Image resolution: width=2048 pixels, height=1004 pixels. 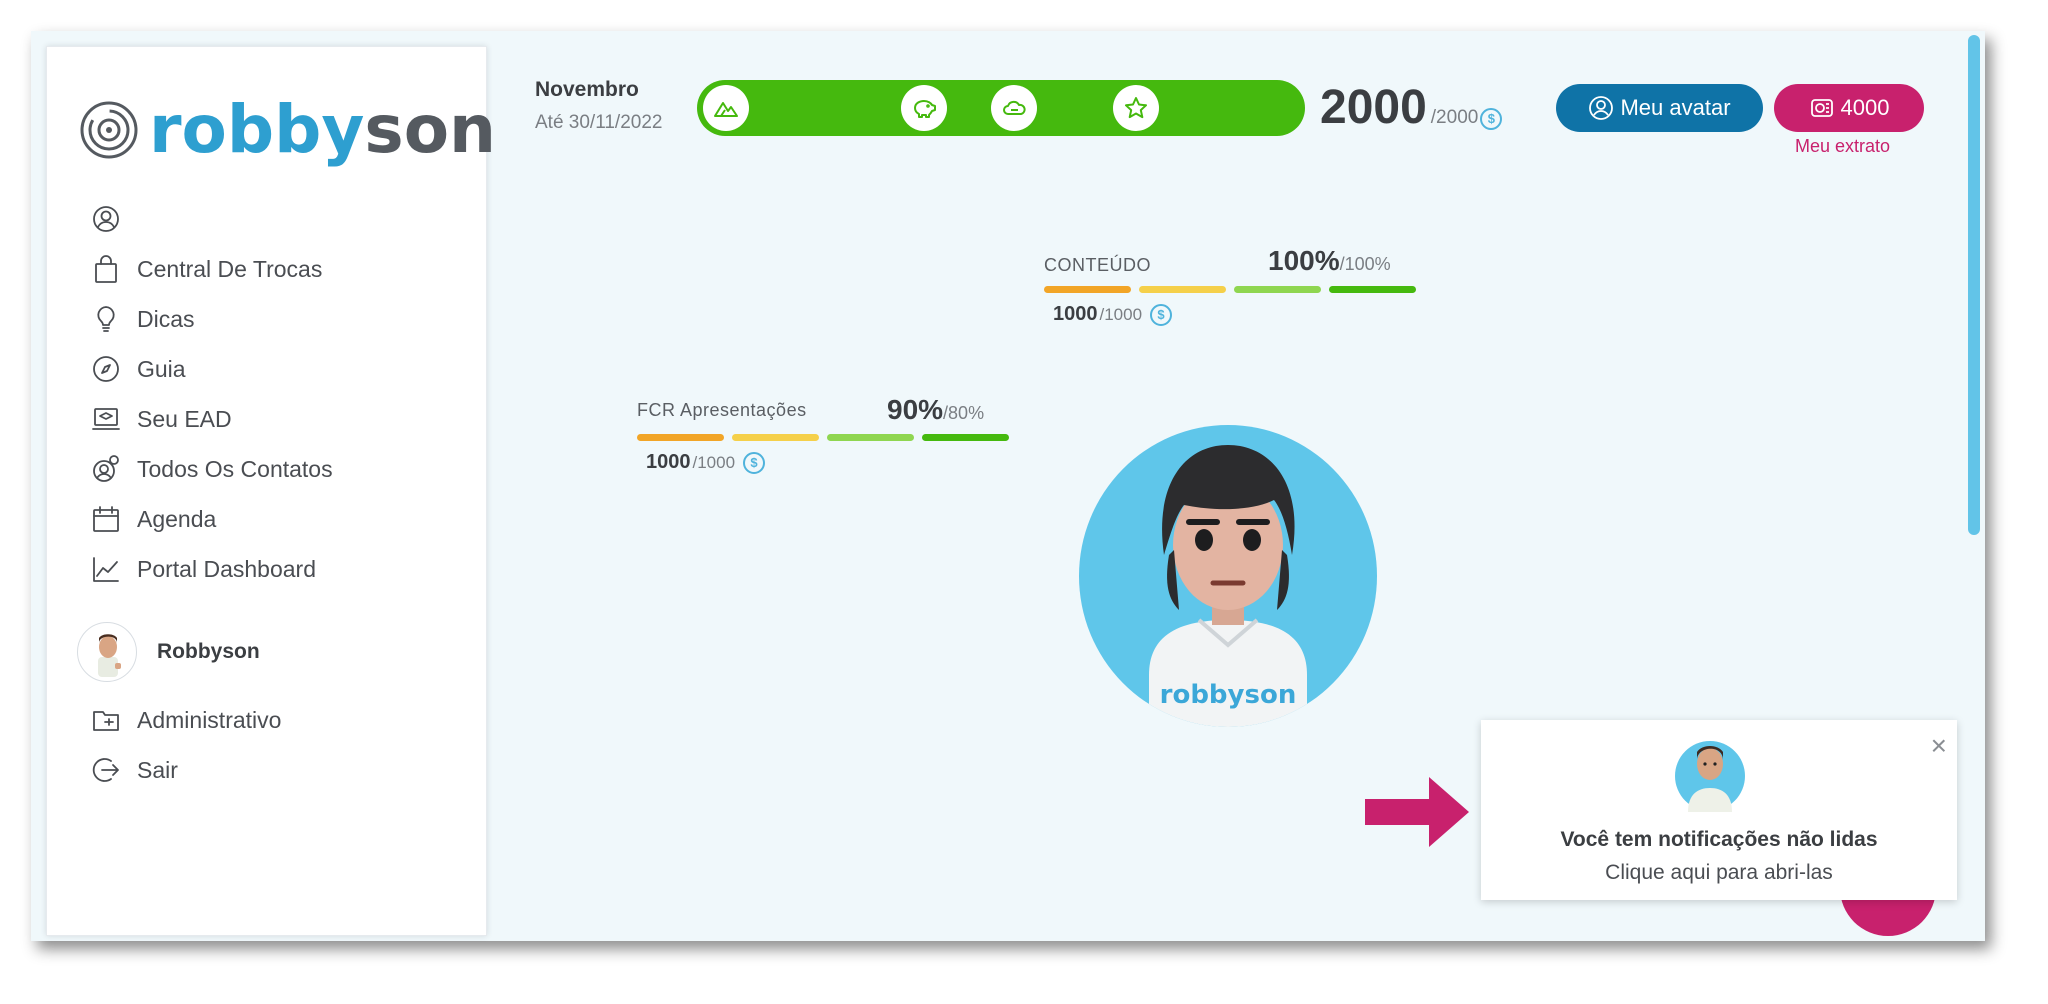 What do you see at coordinates (208, 651) in the screenshot?
I see `user-name: Robbyson` at bounding box center [208, 651].